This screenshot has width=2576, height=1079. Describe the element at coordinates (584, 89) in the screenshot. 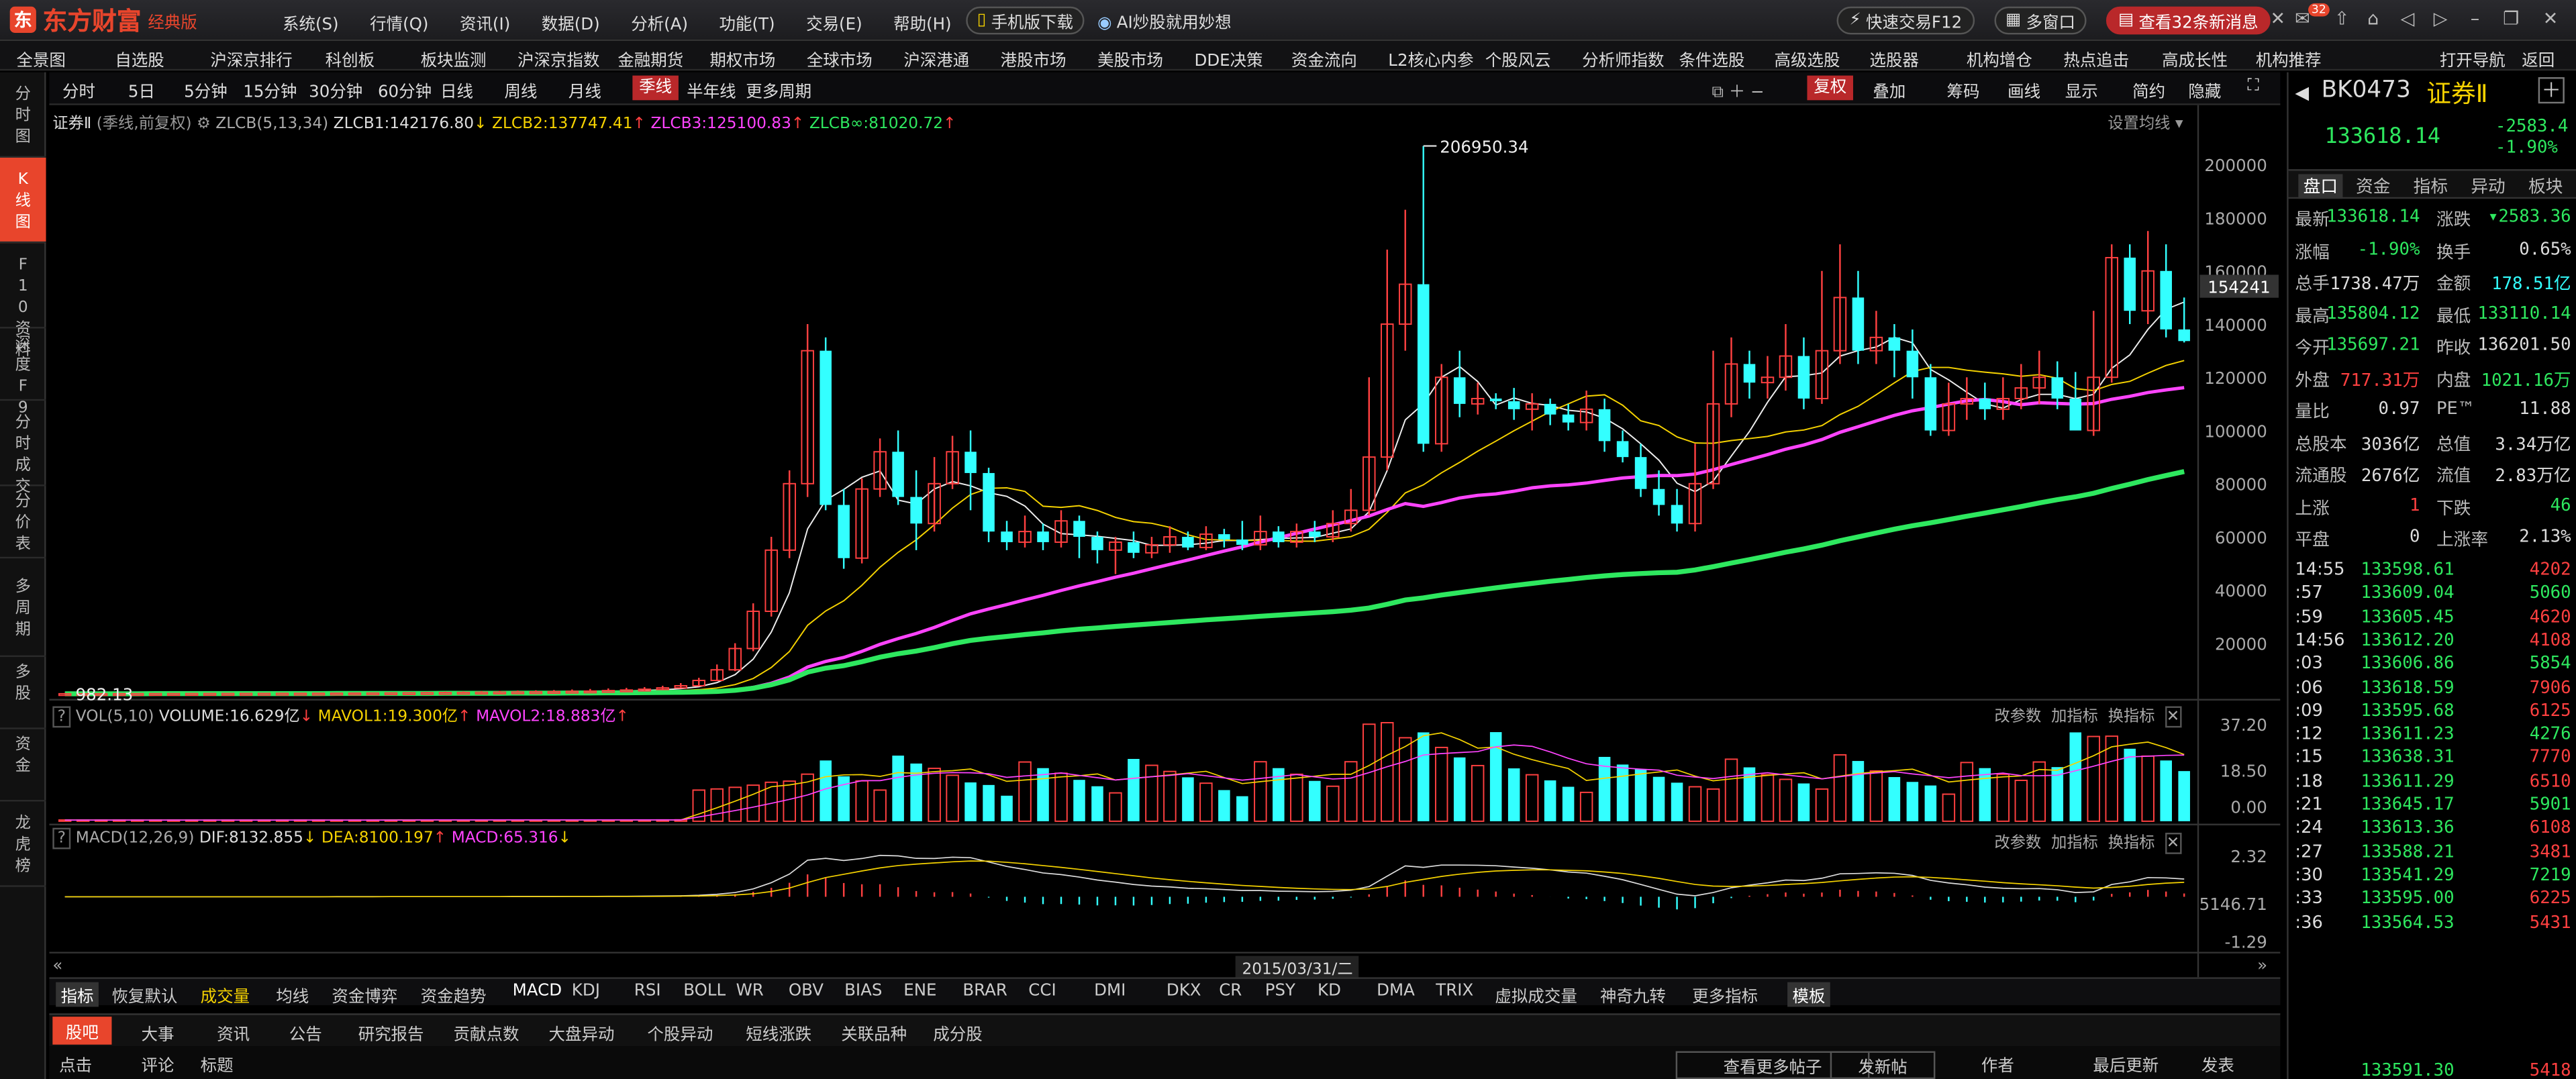

I see `period-tab: 月线` at that location.